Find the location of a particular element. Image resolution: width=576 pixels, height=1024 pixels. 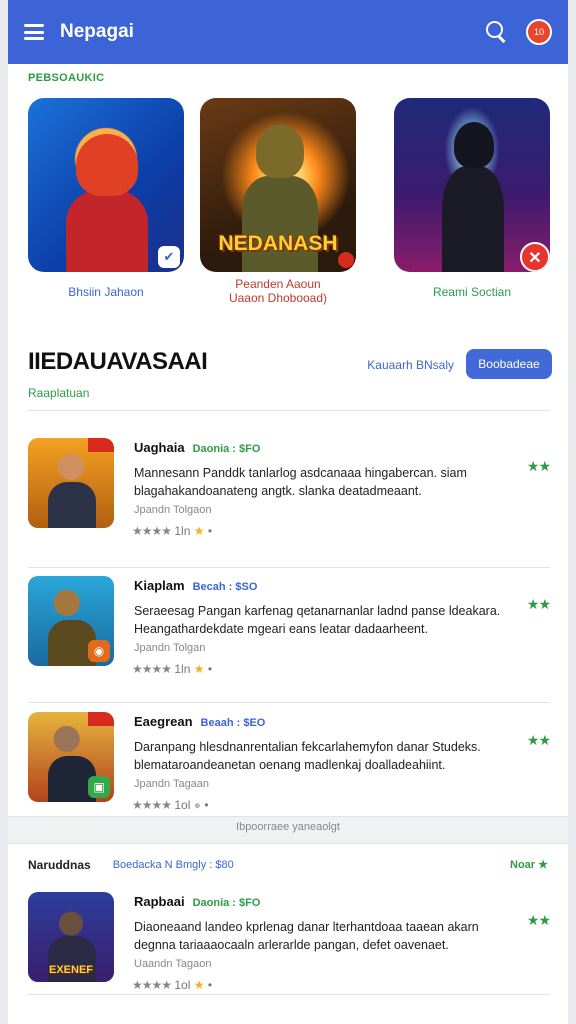

item-title: Eaegrean Beaah : $EO is located at coordinates (200, 721).